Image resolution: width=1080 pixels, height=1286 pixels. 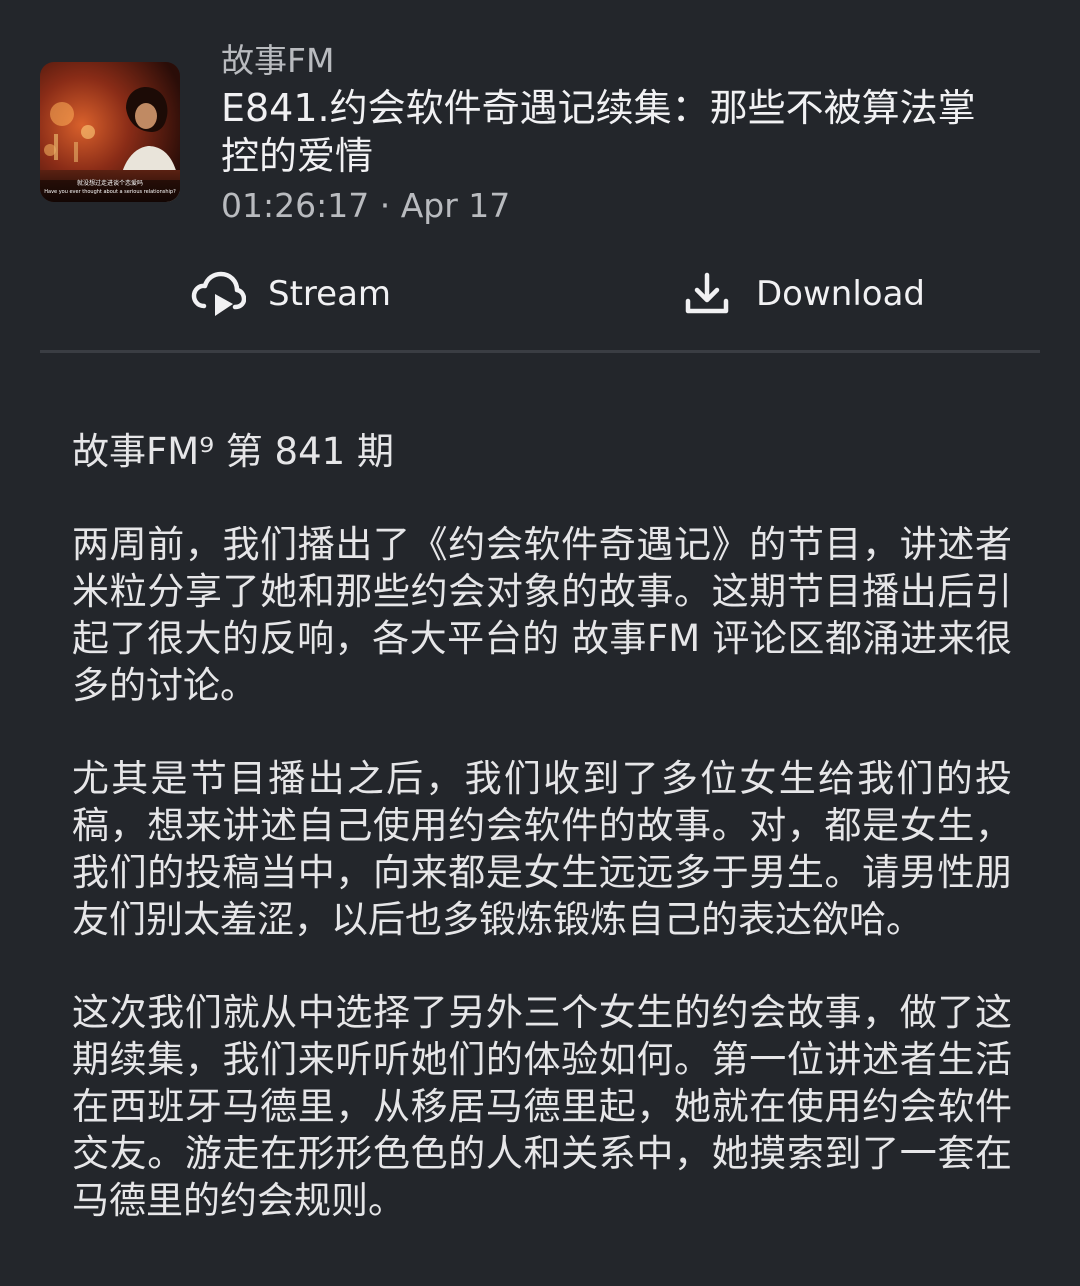 I want to click on stream-button: Stream, so click(x=290, y=294).